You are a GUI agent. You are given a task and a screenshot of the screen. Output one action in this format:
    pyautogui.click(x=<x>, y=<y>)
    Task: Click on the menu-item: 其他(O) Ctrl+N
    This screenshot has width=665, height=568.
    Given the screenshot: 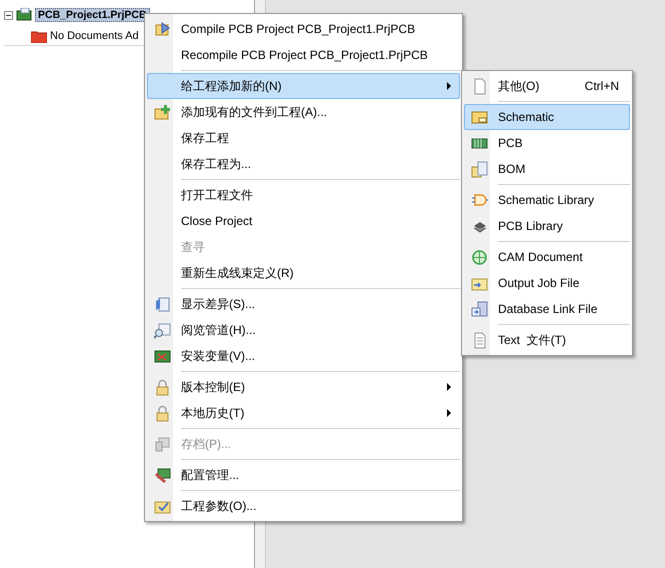 What is the action you would take?
    pyautogui.click(x=547, y=86)
    